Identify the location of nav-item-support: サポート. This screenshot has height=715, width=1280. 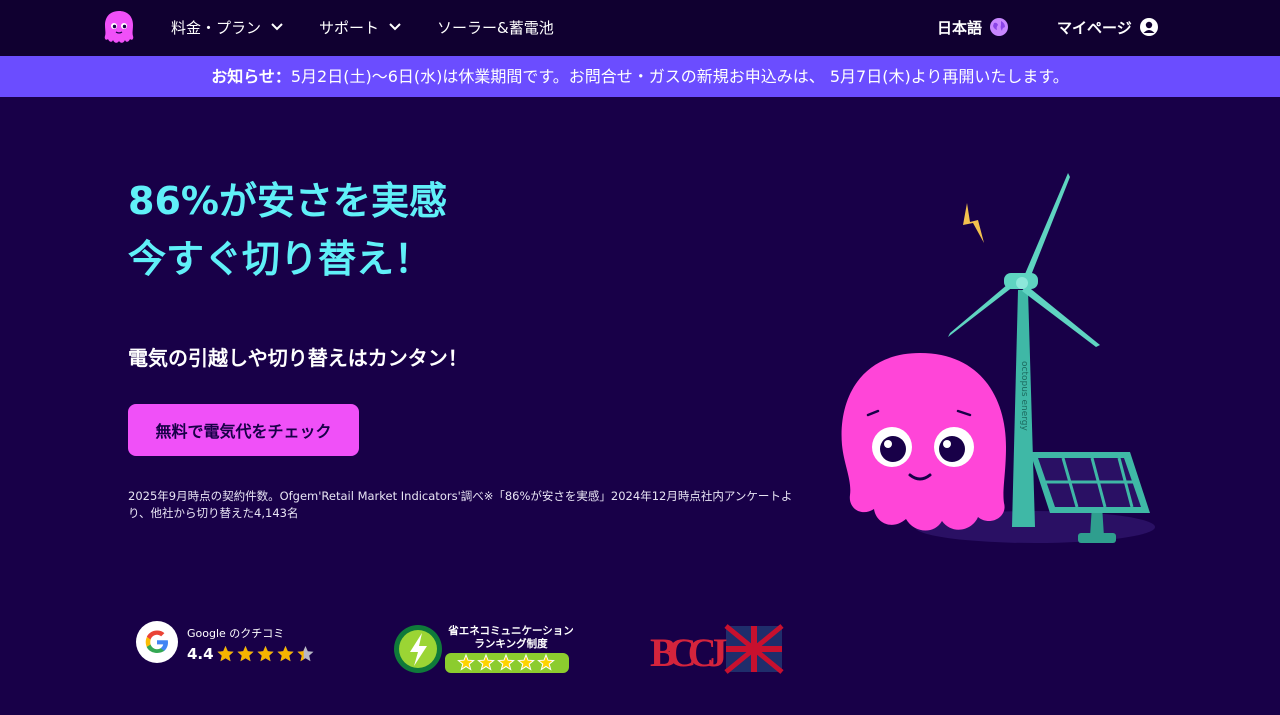
(360, 28).